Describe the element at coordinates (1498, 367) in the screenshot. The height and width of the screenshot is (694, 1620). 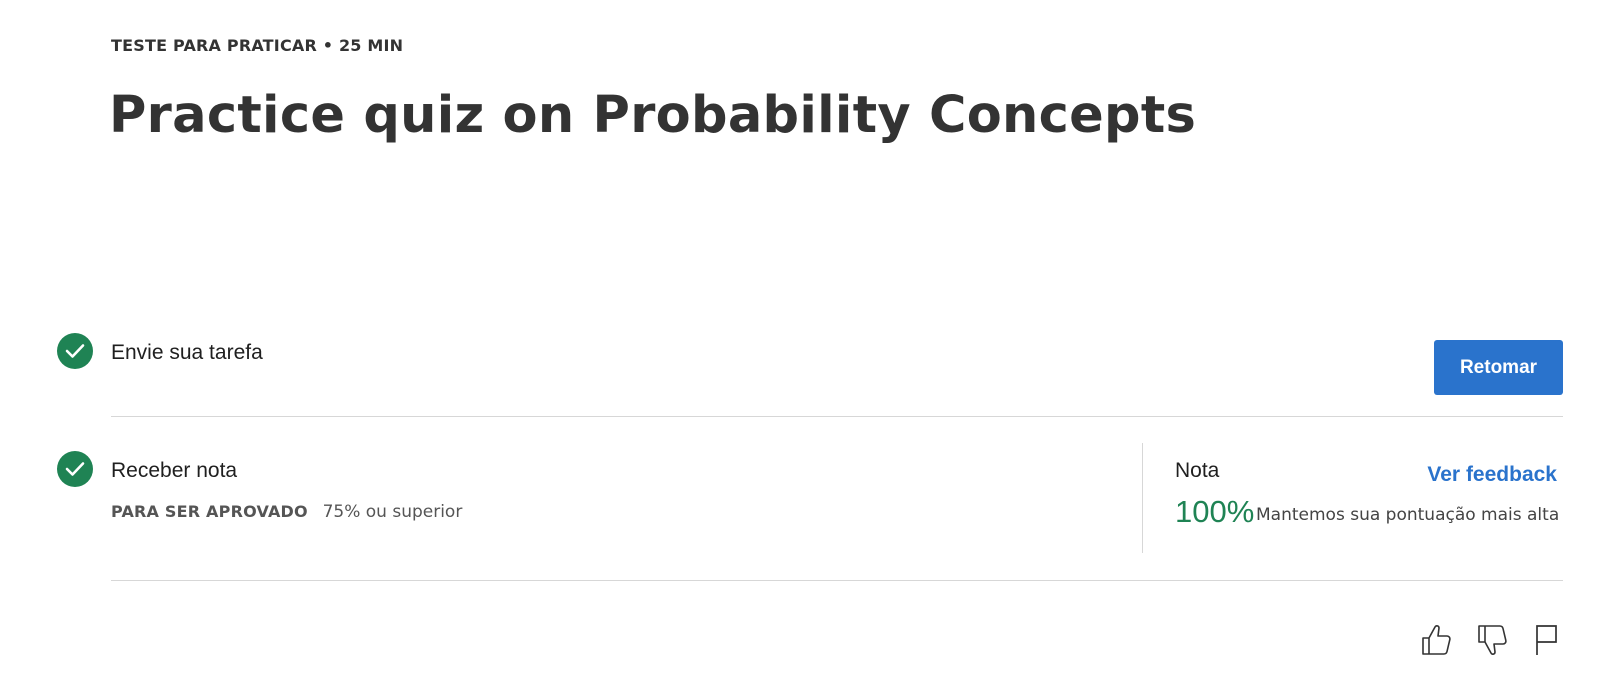
I see `resume-button: Retomar` at that location.